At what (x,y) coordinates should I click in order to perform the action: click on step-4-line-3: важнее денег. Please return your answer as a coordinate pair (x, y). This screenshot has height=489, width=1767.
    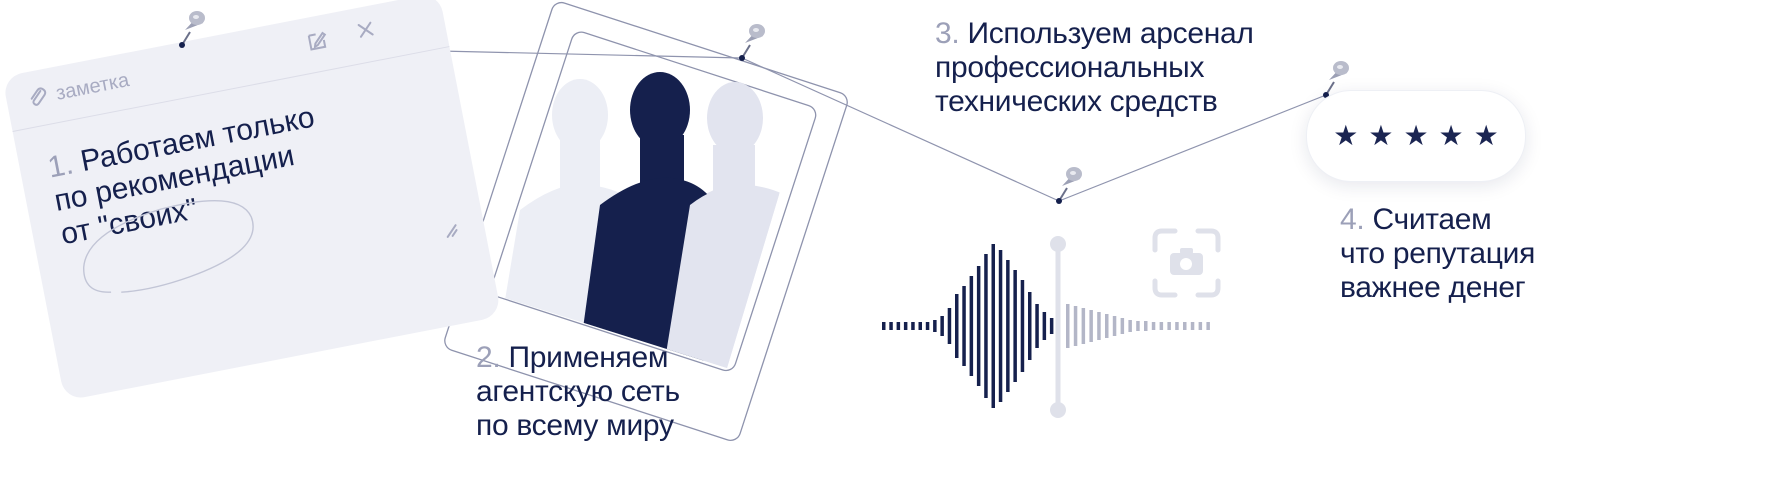
    Looking at the image, I should click on (1433, 287).